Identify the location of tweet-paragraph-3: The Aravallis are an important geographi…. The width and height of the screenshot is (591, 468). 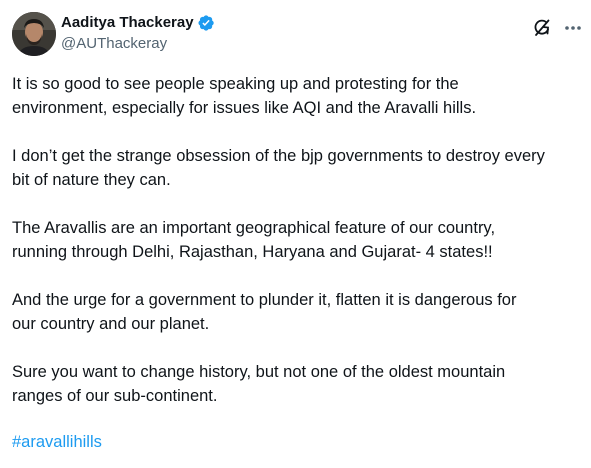
(254, 240).